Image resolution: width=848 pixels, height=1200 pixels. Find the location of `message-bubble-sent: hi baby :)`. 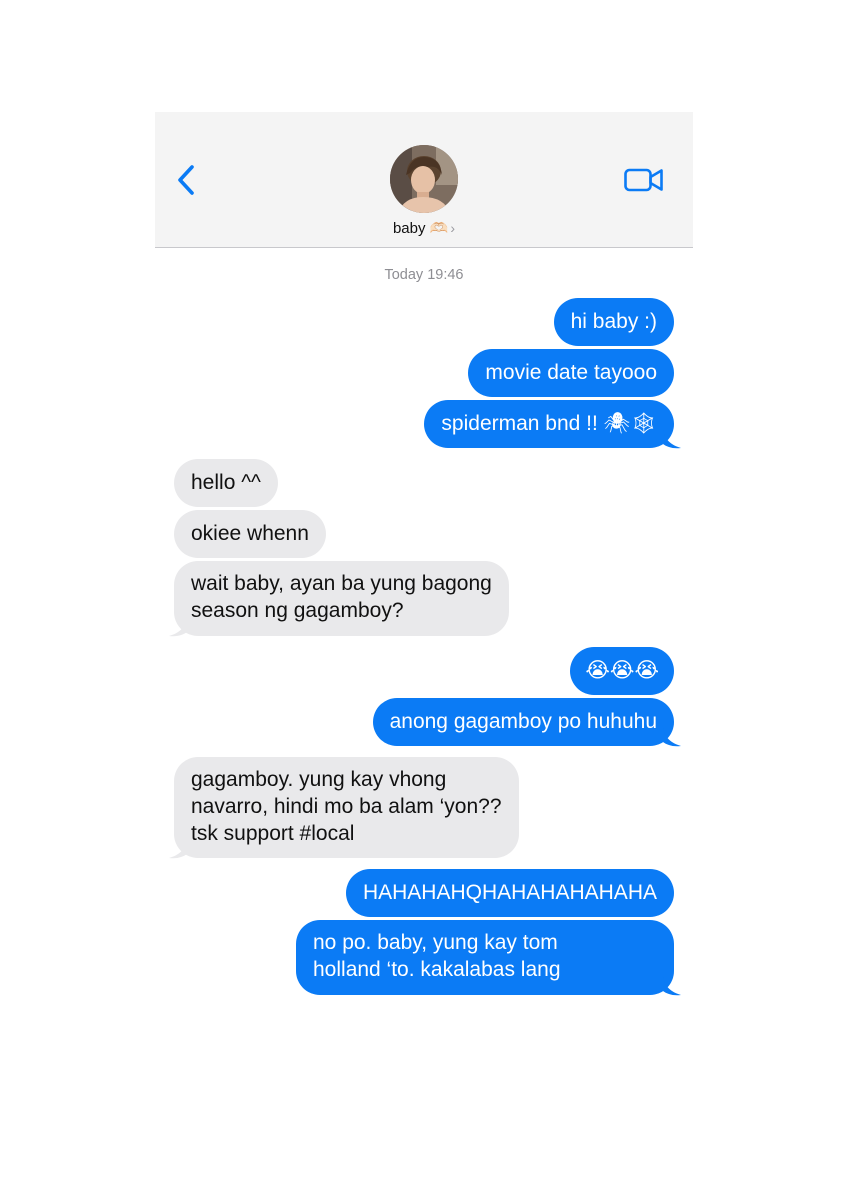

message-bubble-sent: hi baby :) is located at coordinates (613, 322).